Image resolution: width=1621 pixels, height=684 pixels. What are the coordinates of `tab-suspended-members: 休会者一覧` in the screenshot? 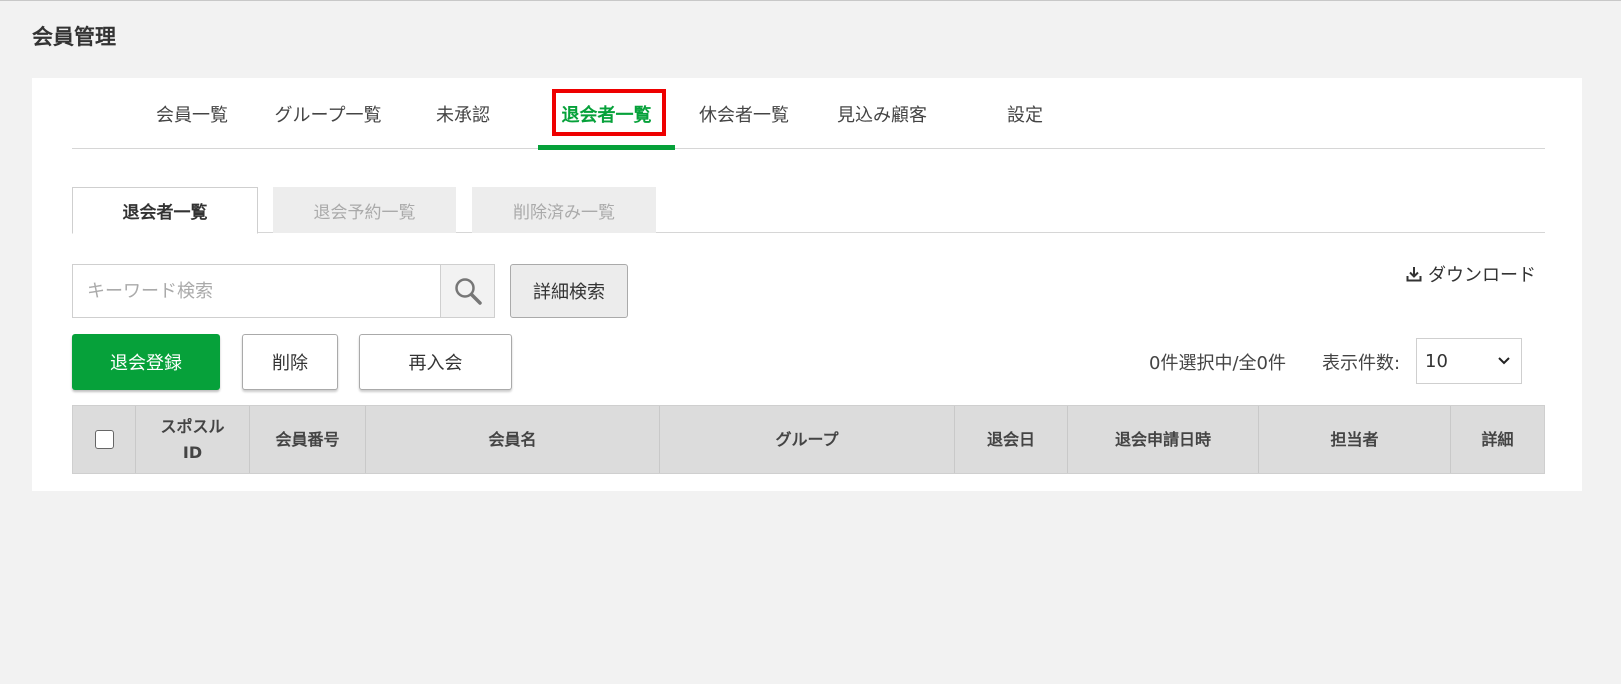 It's located at (744, 113).